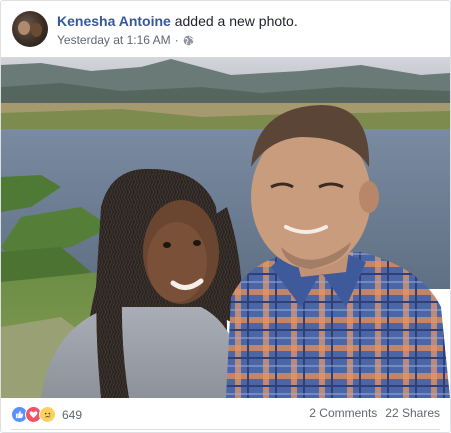 Image resolution: width=451 pixels, height=433 pixels. Describe the element at coordinates (114, 40) in the screenshot. I see `post-timestamp: Yesterday at 1:16 AM` at that location.